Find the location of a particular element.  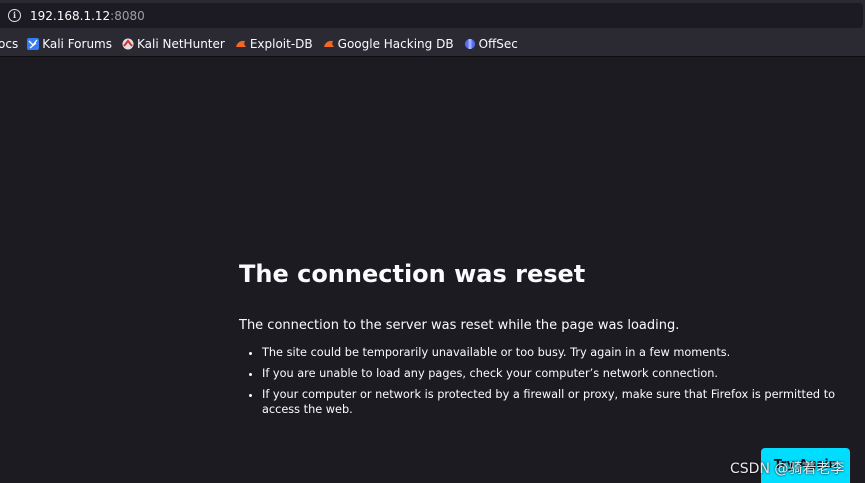

bookmark-label: Kali Forums is located at coordinates (77, 44).